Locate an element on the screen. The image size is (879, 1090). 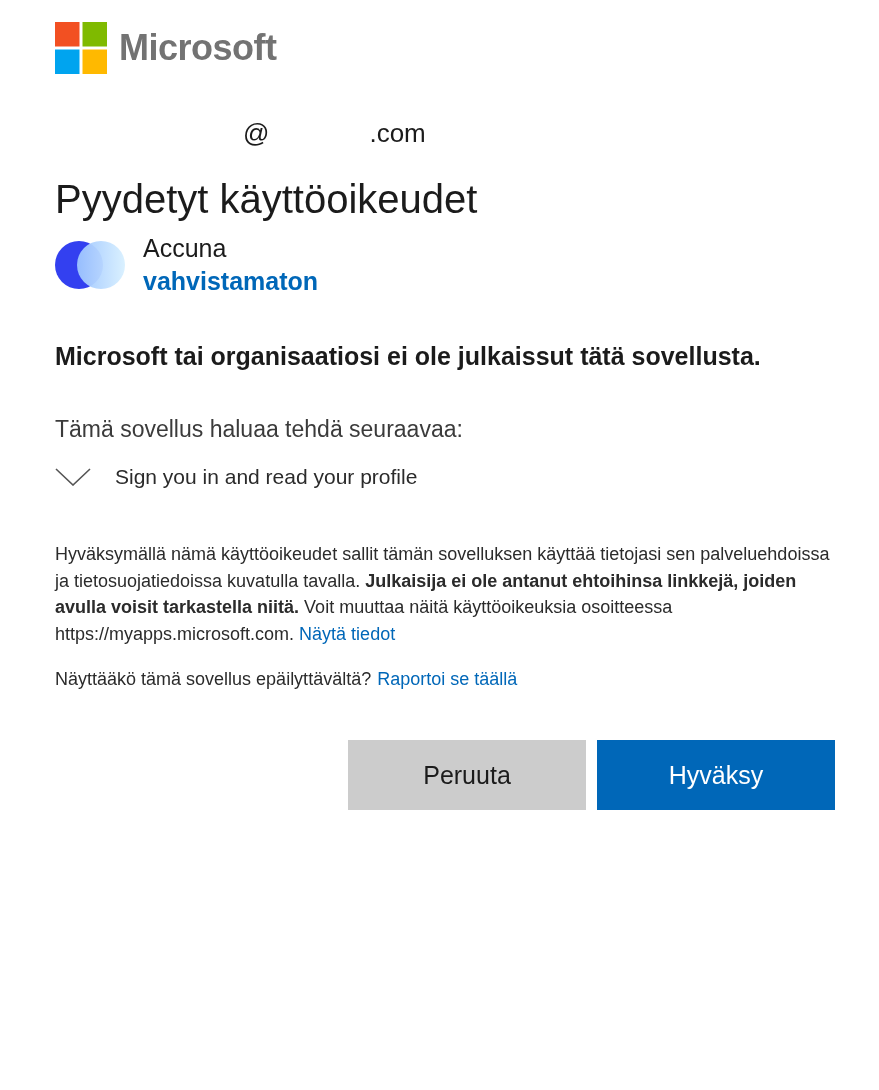
logo-icon is located at coordinates (81, 48).